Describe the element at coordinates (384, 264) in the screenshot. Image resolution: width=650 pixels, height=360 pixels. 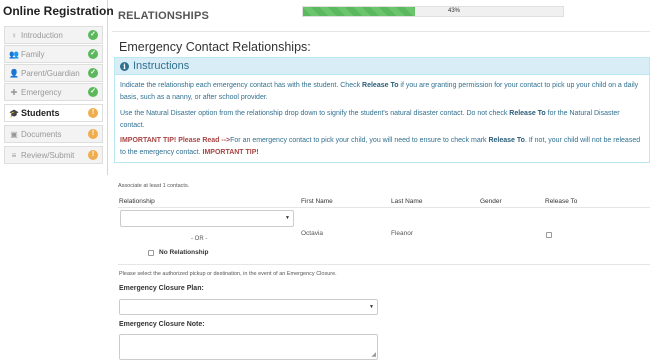
I see `table-row-divider` at that location.